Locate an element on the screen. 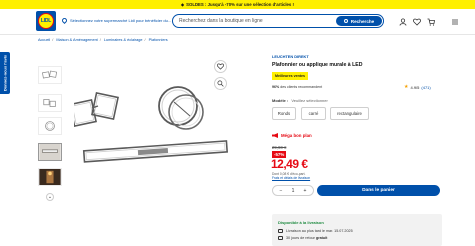 The image size is (475, 246). rating: ★ 4.9/5 (471) is located at coordinates (417, 87).